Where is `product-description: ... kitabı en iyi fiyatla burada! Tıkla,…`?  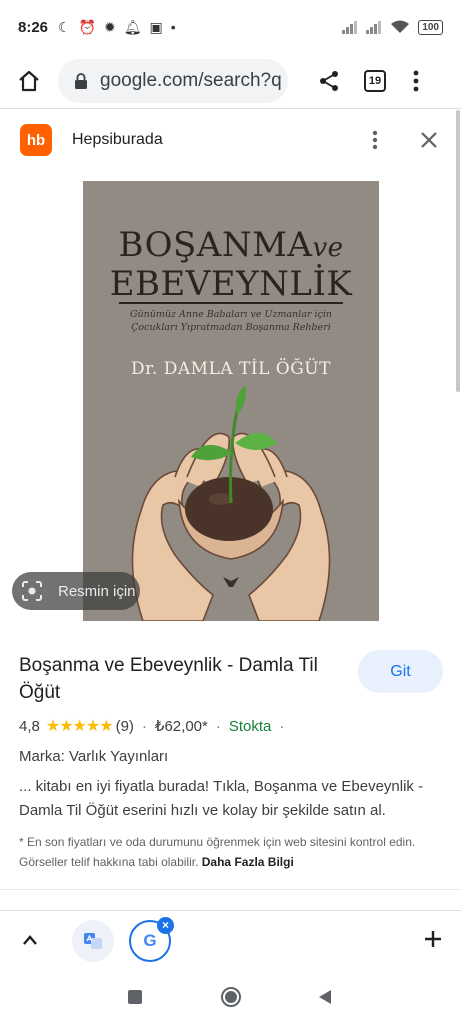 product-description: ... kitabı en iyi fiyatla burada! Tıkla,… is located at coordinates (221, 798).